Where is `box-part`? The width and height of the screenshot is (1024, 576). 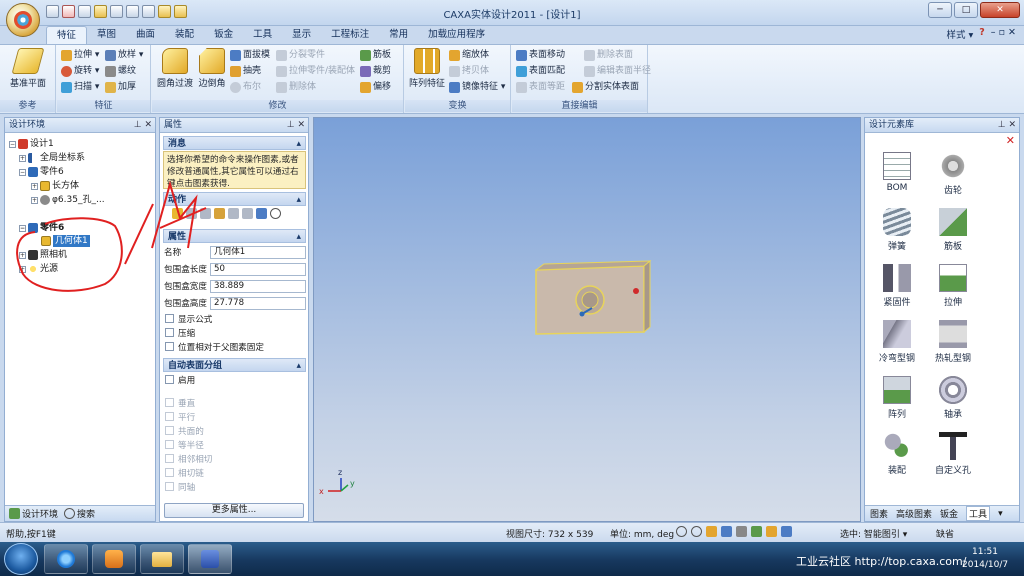
box-part is located at coordinates (593, 297).